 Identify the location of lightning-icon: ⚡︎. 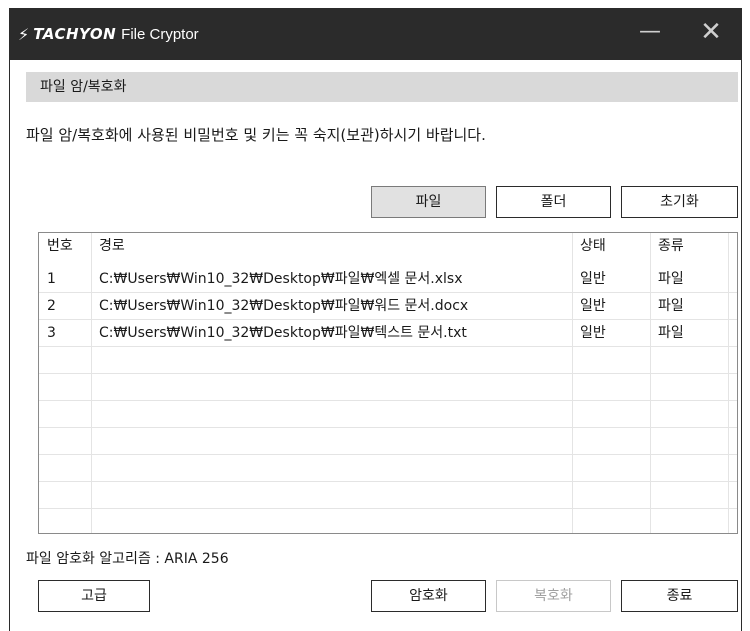
(24, 34).